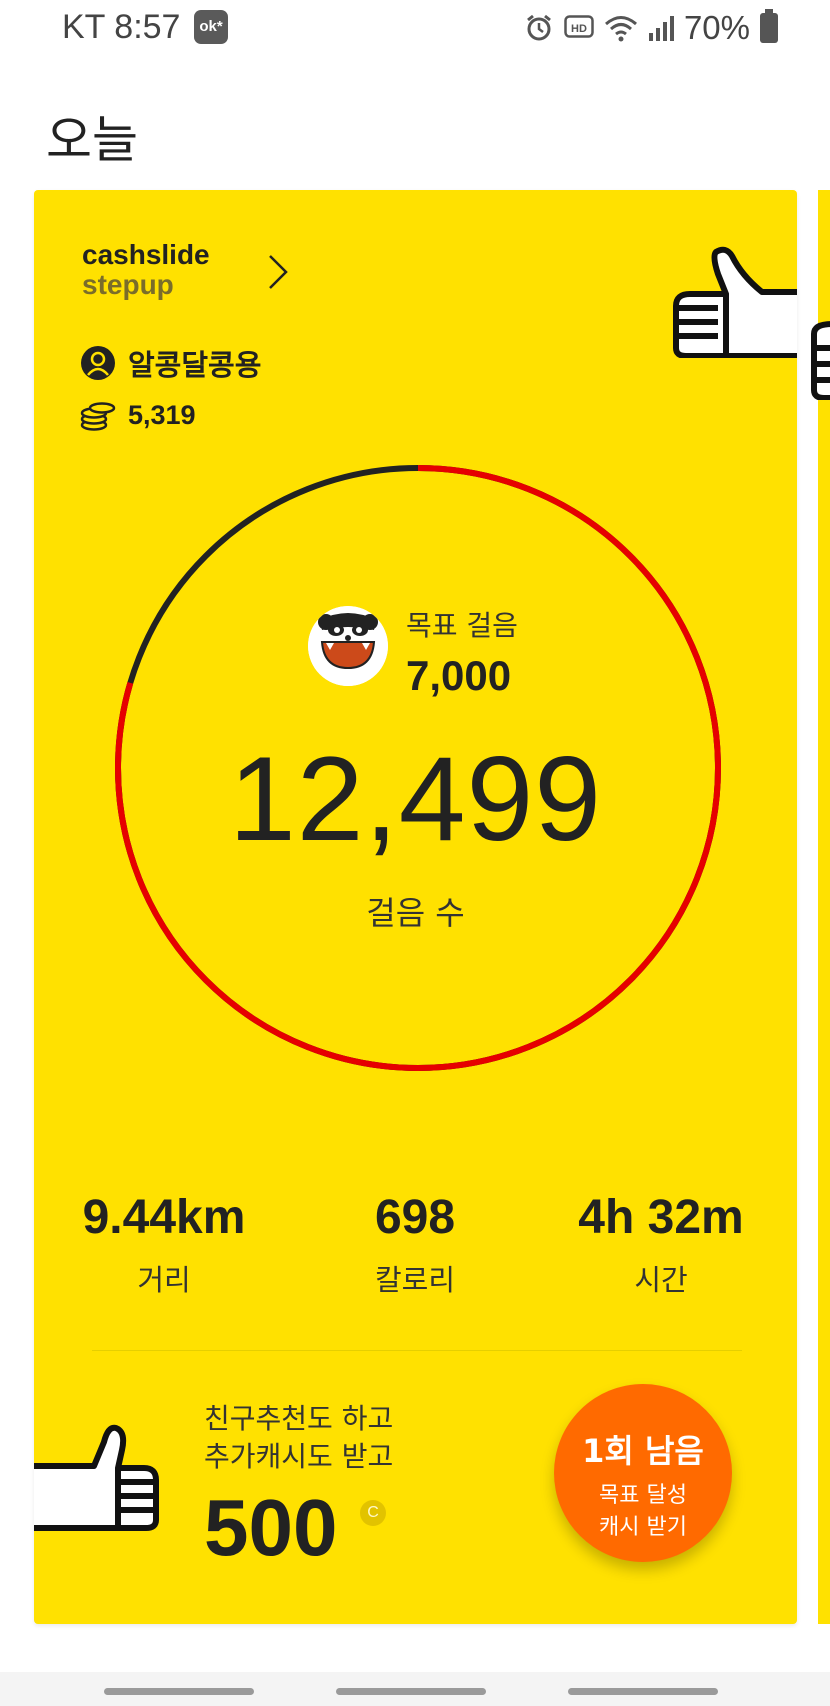 The image size is (830, 1706). I want to click on nav-home-button, so click(411, 1691).